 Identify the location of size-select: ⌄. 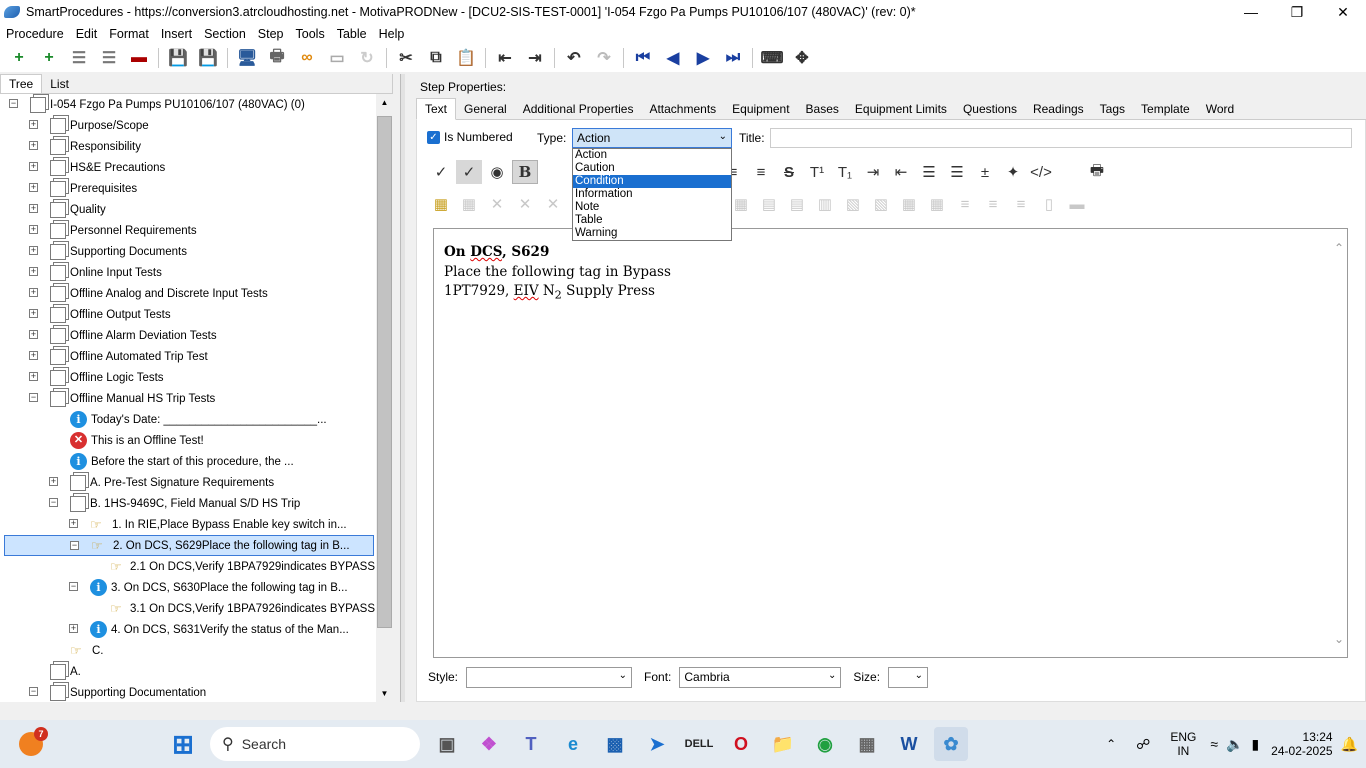
(908, 677).